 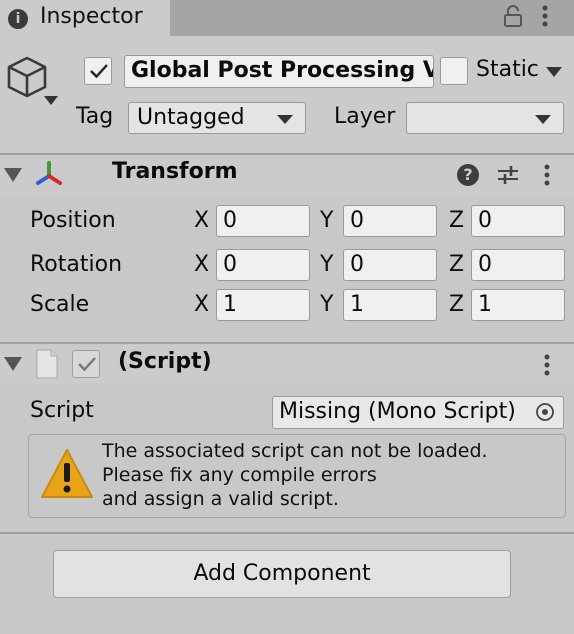 What do you see at coordinates (165, 361) in the screenshot?
I see `script-component-title: (Script)` at bounding box center [165, 361].